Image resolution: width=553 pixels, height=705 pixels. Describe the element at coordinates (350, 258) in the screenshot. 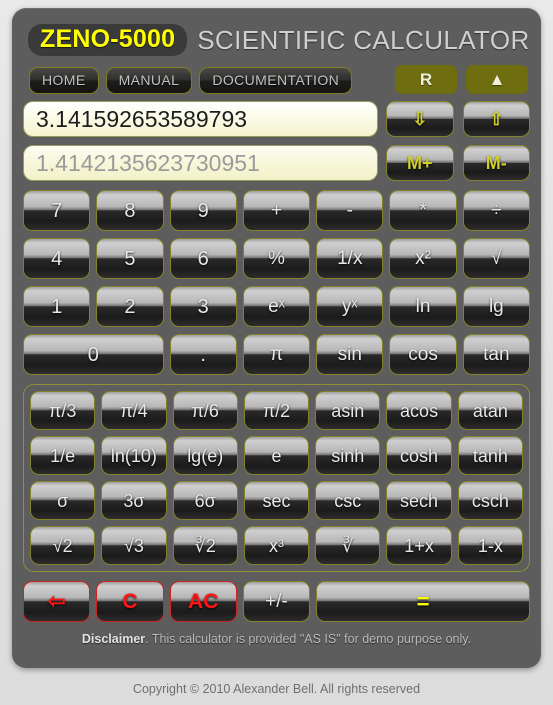

I see `key-reciprocal: 1/x` at that location.